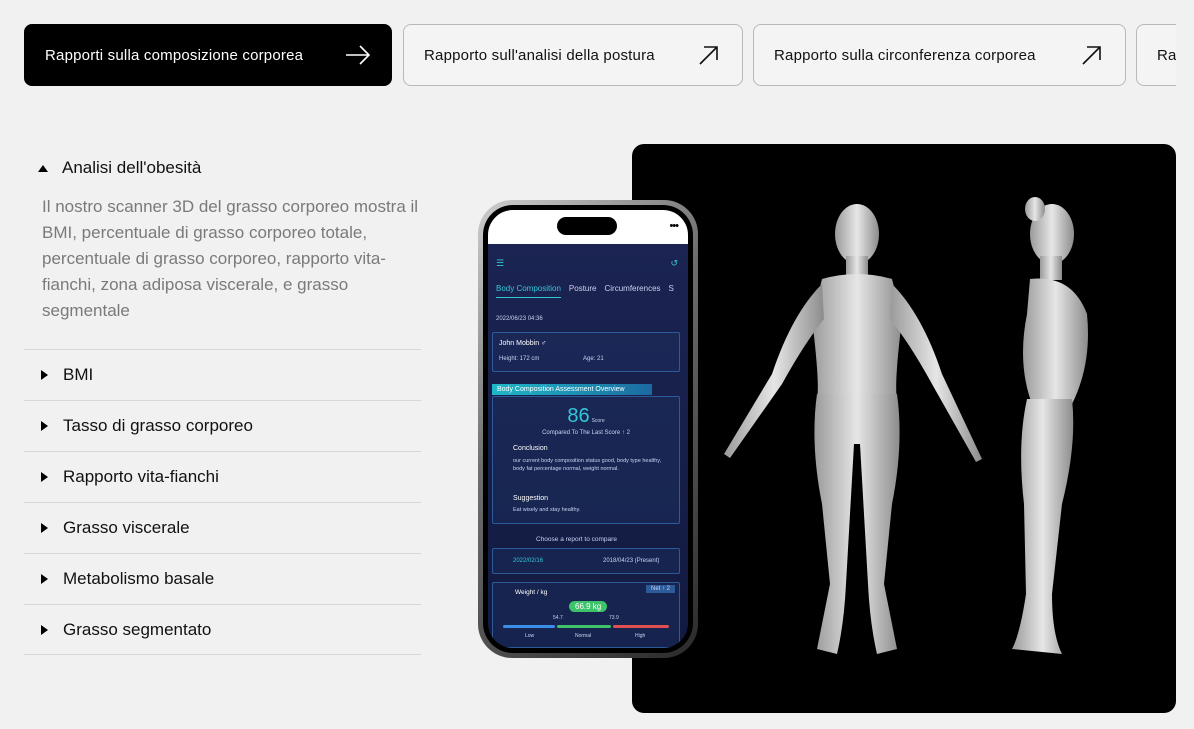  I want to click on front-body-model, so click(853, 429).